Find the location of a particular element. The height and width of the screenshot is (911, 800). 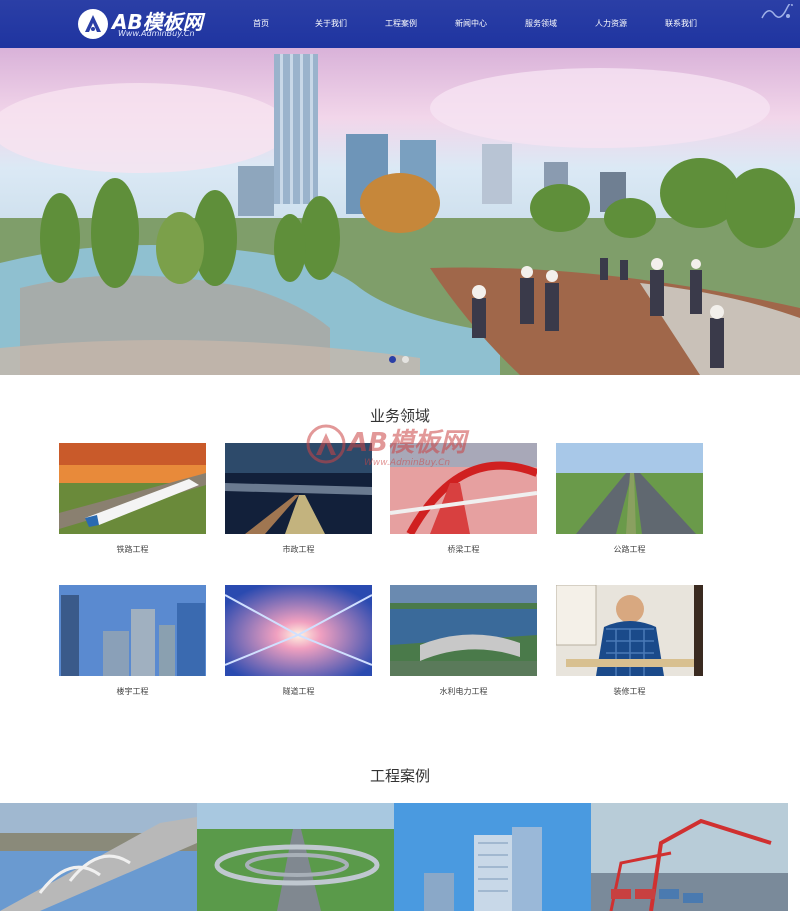

interchange-photo is located at coordinates (295, 857).